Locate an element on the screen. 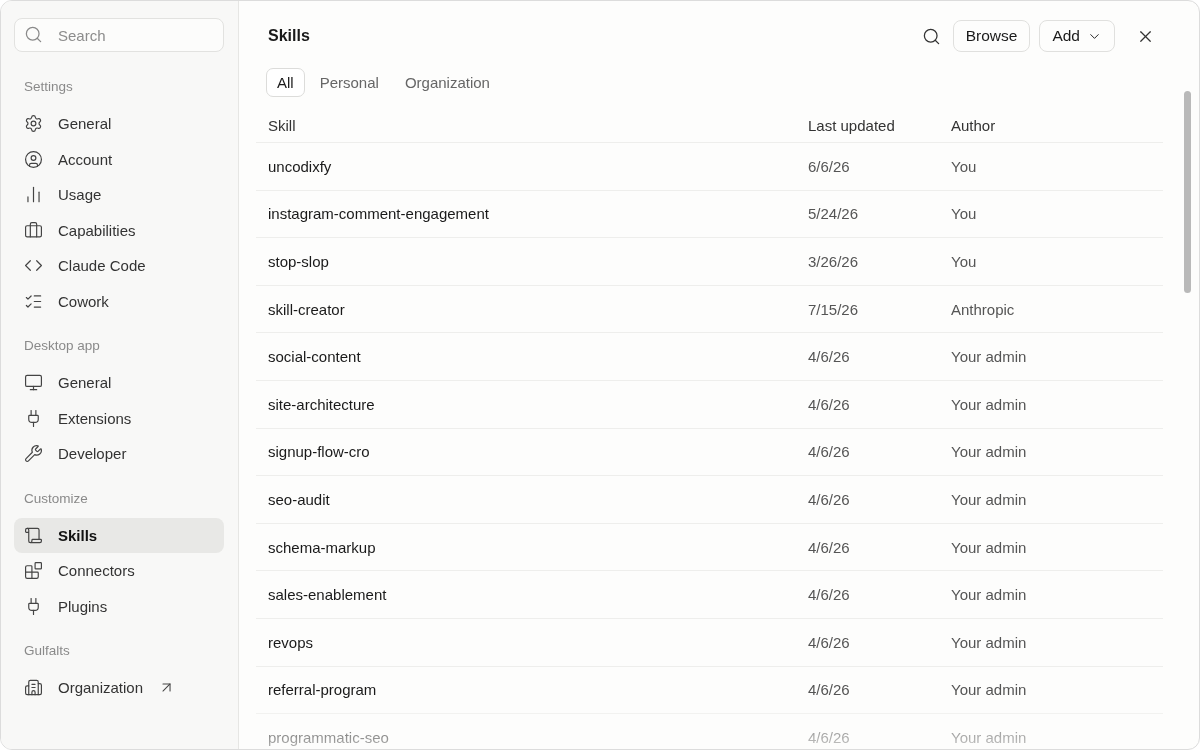 This screenshot has width=1200, height=750. monitor-icon is located at coordinates (33, 383).